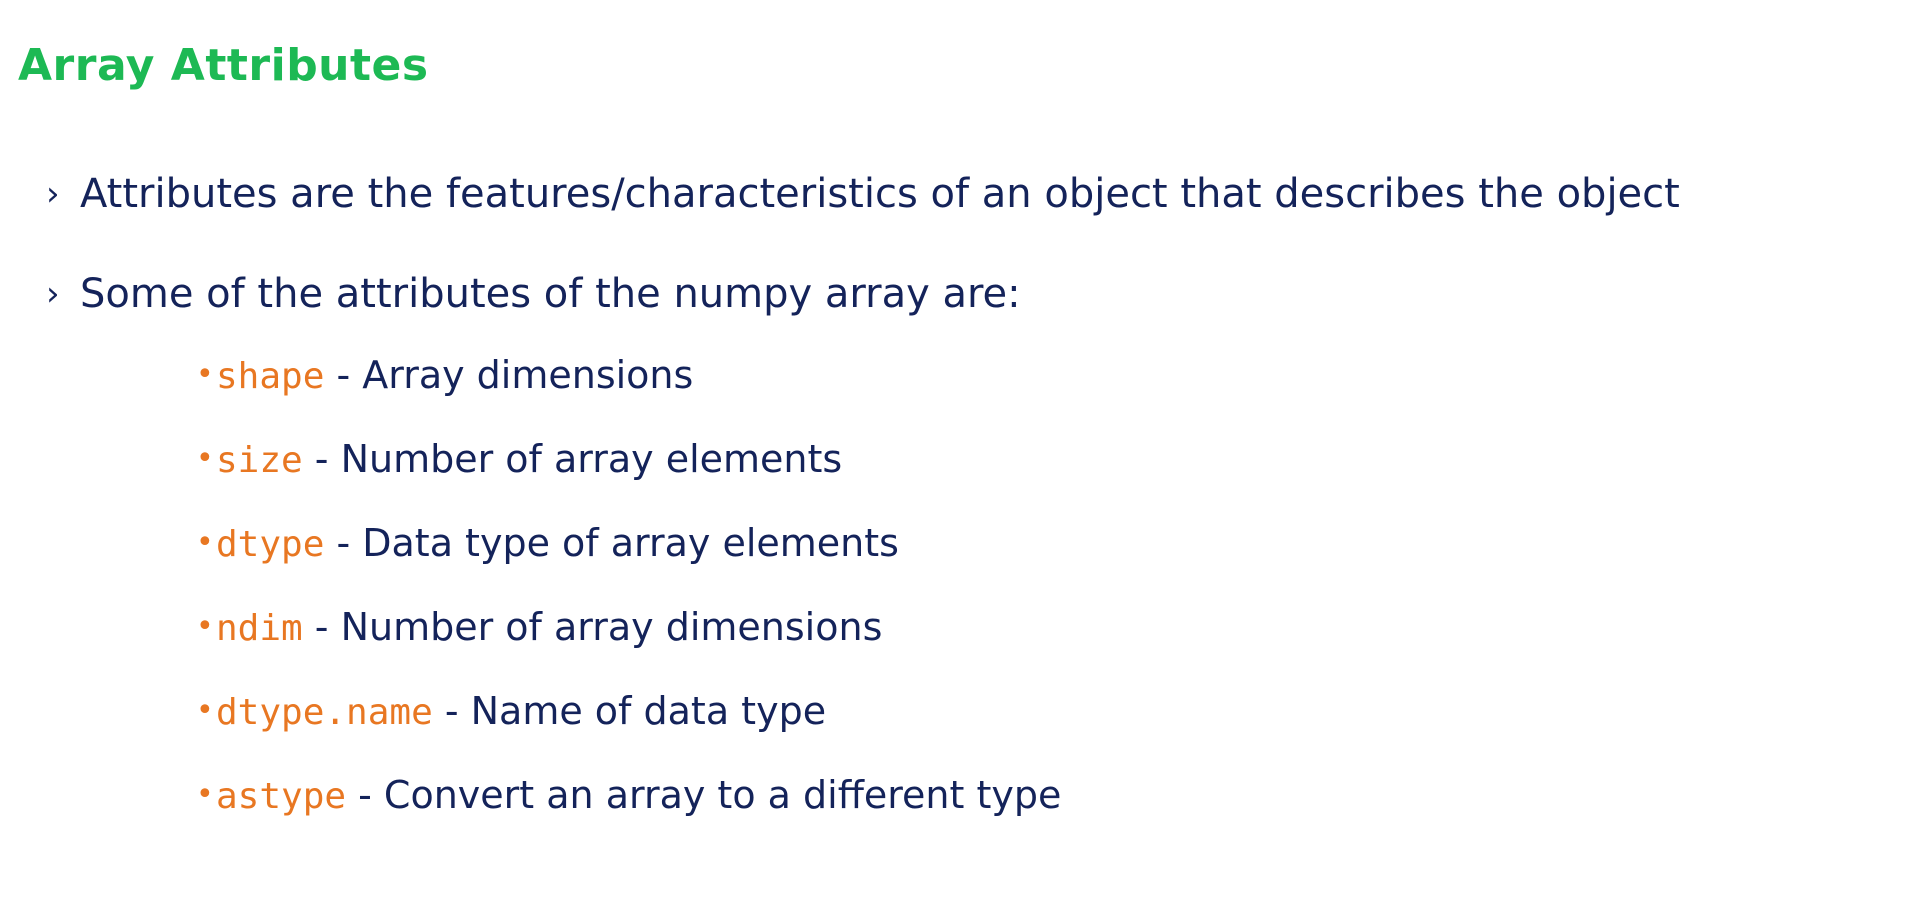  I want to click on slide-title: Array Attributes, so click(223, 65).